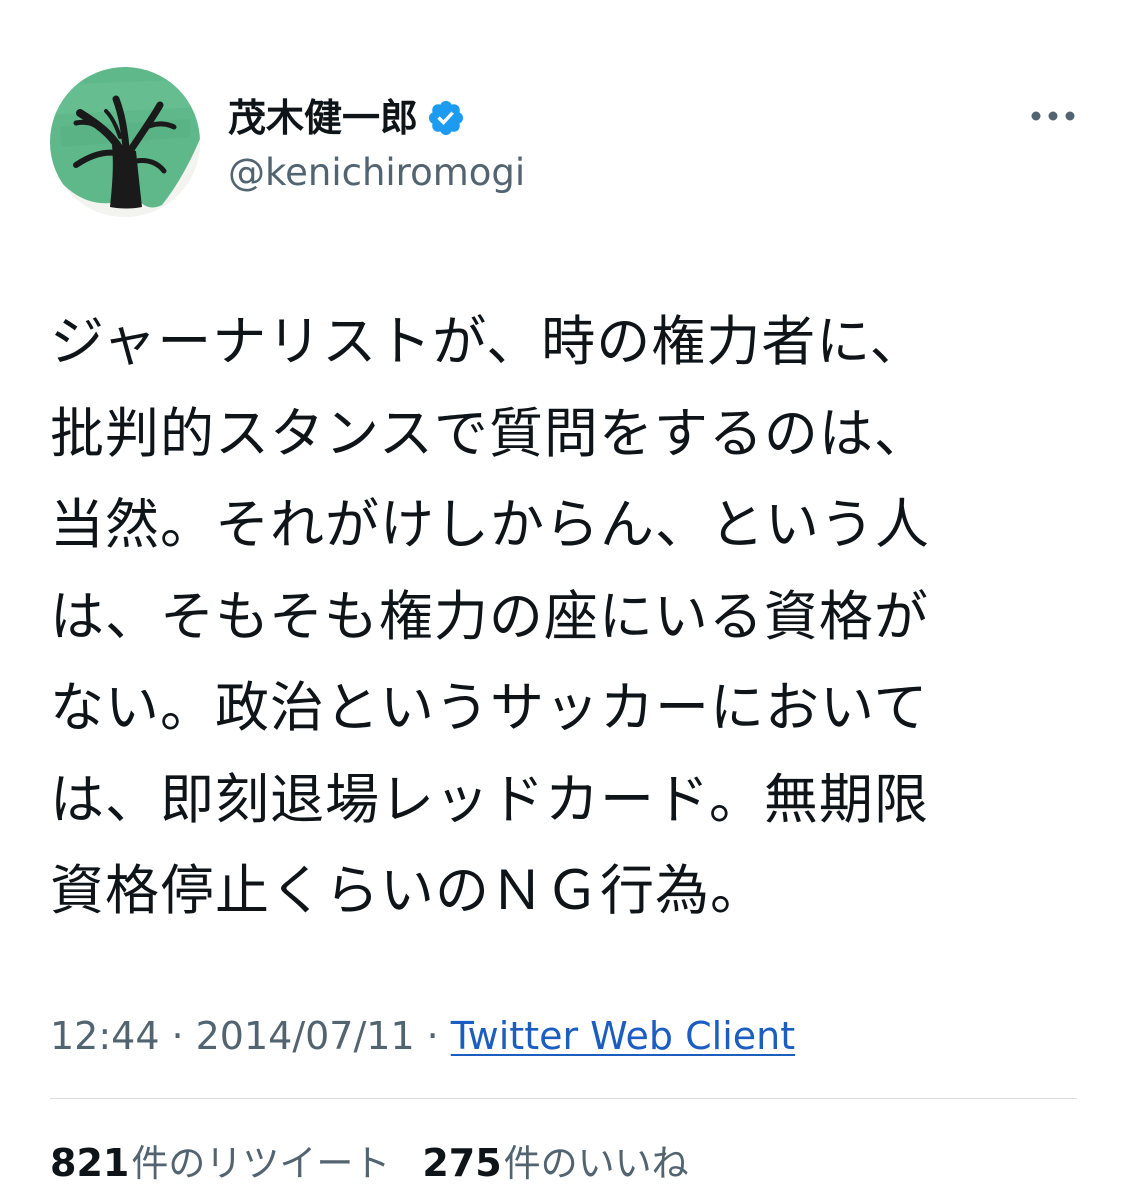 Image resolution: width=1125 pixels, height=1191 pixels. I want to click on retweets-count: 821, so click(90, 1163).